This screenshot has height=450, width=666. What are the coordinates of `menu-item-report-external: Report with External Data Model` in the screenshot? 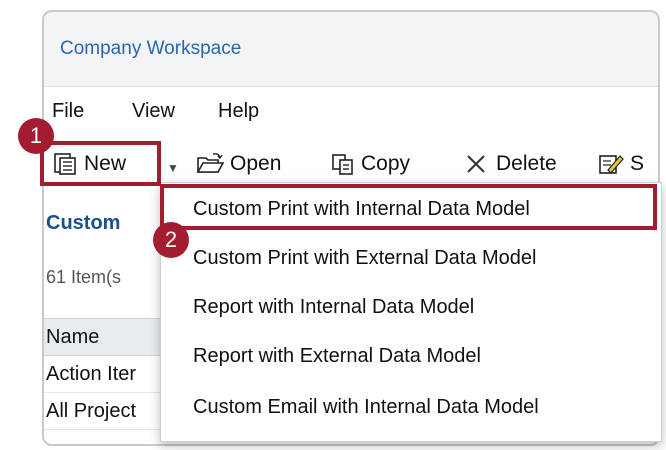 It's located at (337, 356).